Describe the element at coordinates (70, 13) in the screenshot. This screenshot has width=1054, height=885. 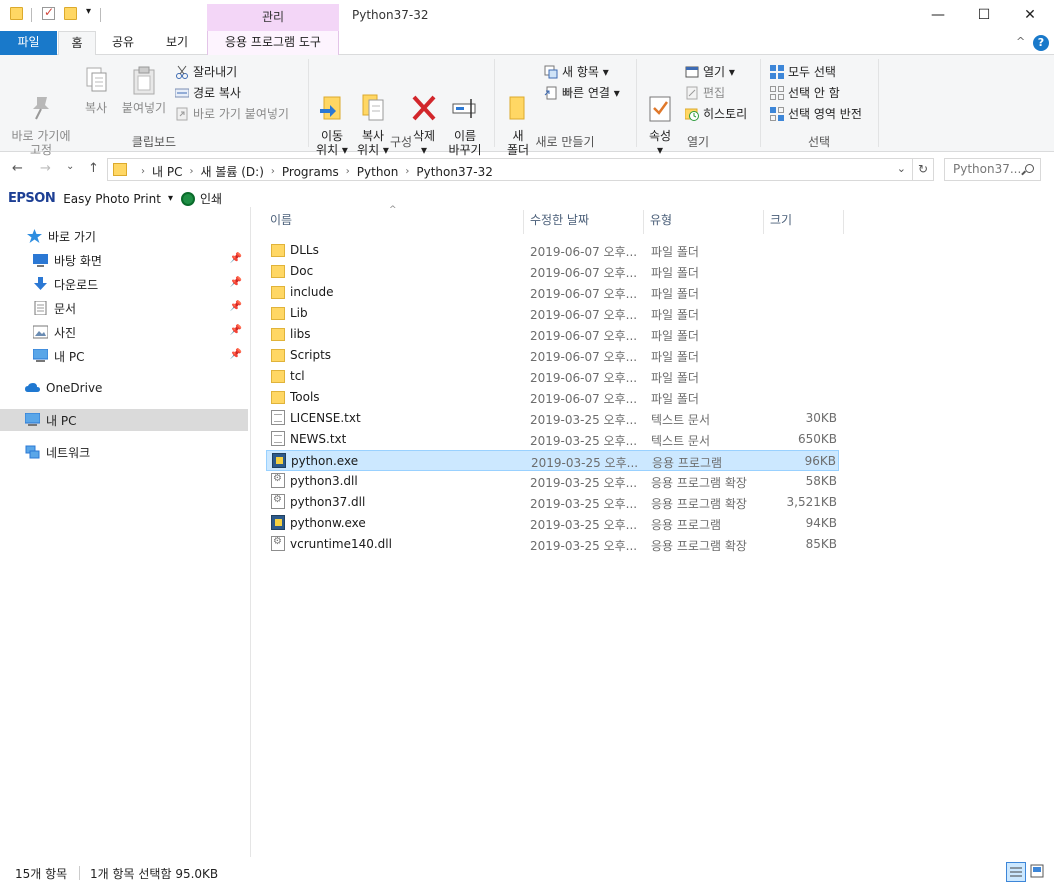
I see `new-folder-quick-icon` at that location.